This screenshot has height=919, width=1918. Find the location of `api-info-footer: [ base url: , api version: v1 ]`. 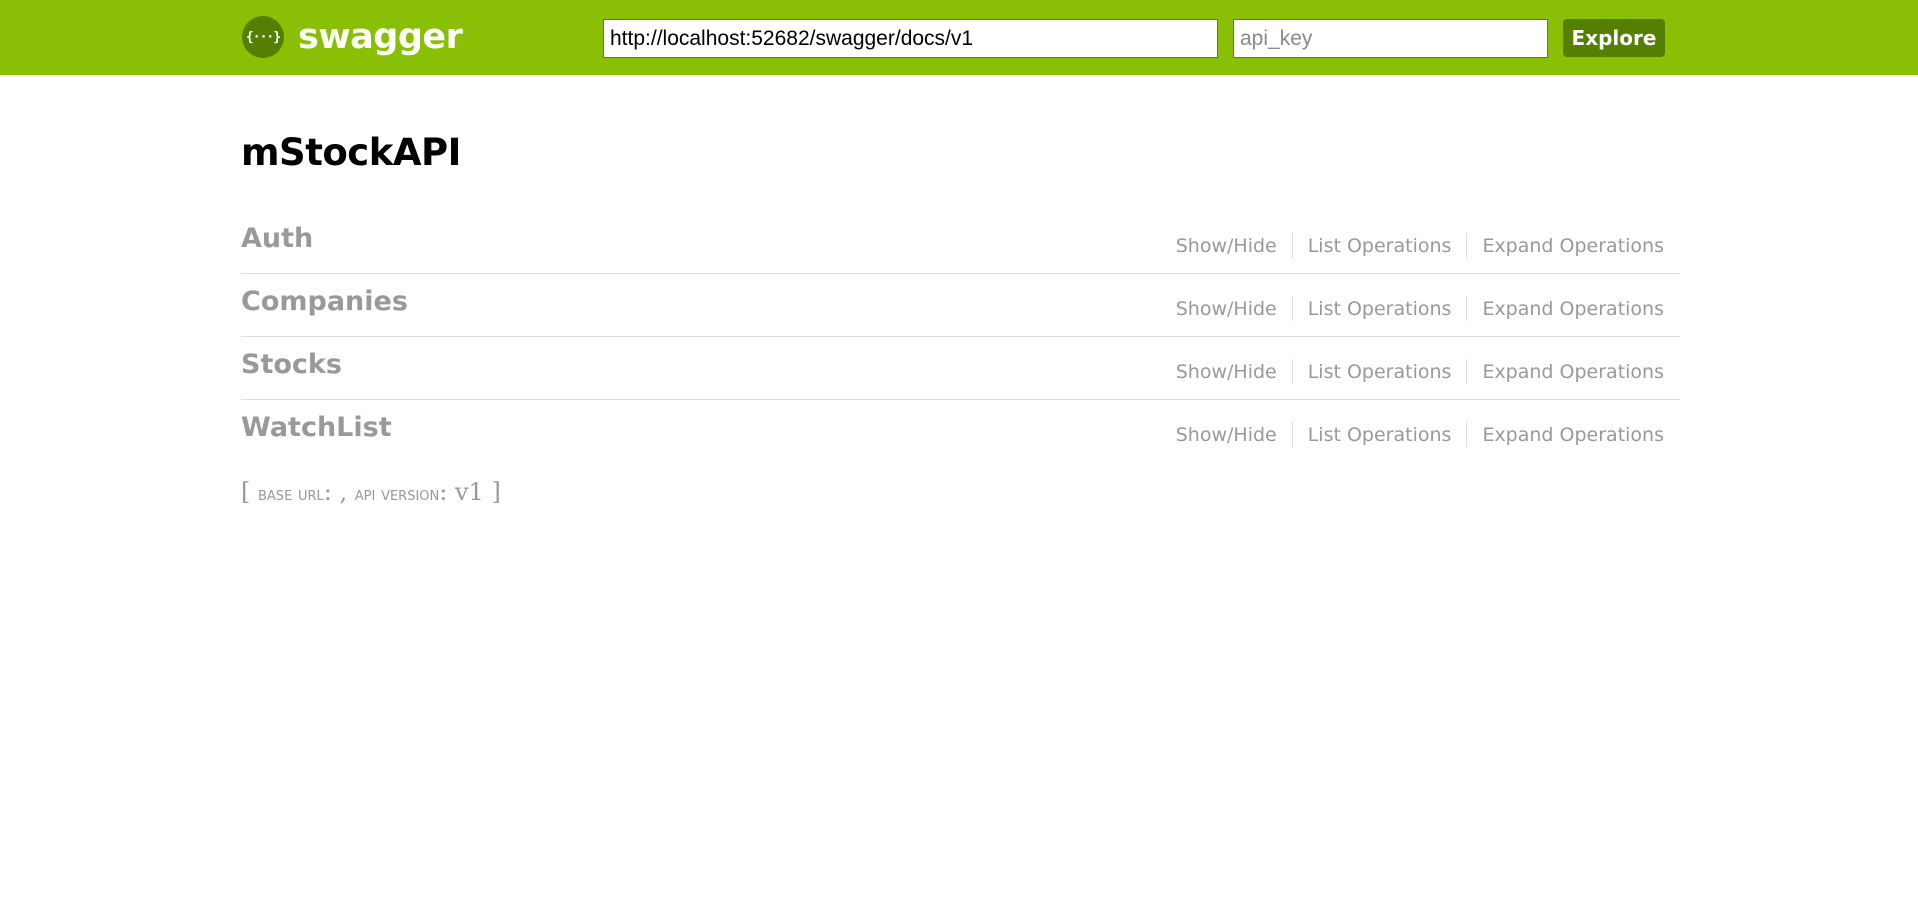

api-info-footer: [ base url: , api version: v1 ] is located at coordinates (371, 492).